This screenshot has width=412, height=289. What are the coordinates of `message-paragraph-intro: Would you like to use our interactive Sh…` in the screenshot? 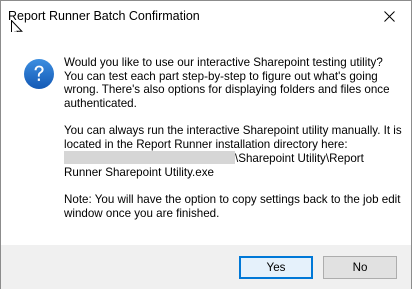 It's located at (227, 83).